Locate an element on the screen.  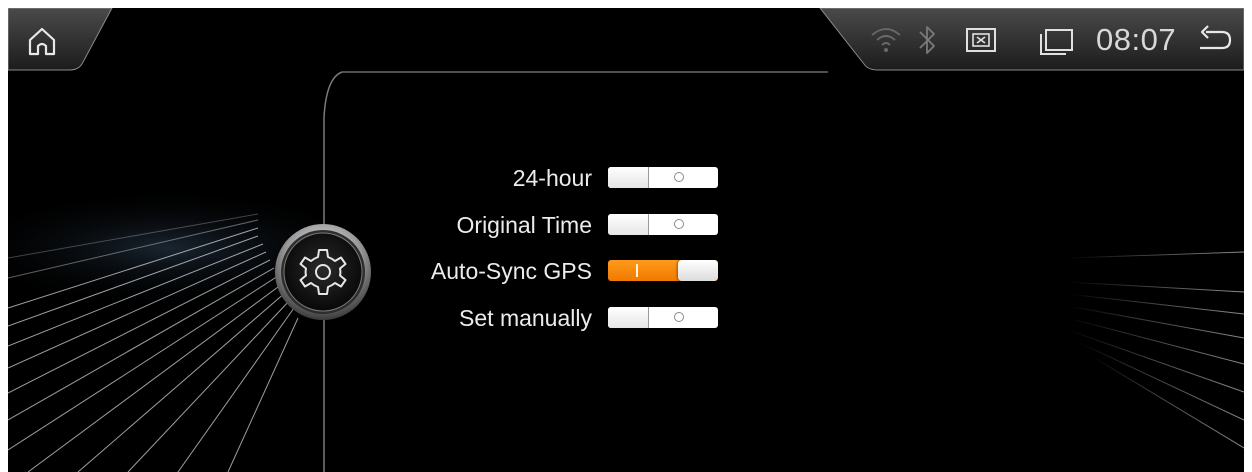
setting-row-auto-sync-gps: Auto-Sync GPS is located at coordinates (558, 271).